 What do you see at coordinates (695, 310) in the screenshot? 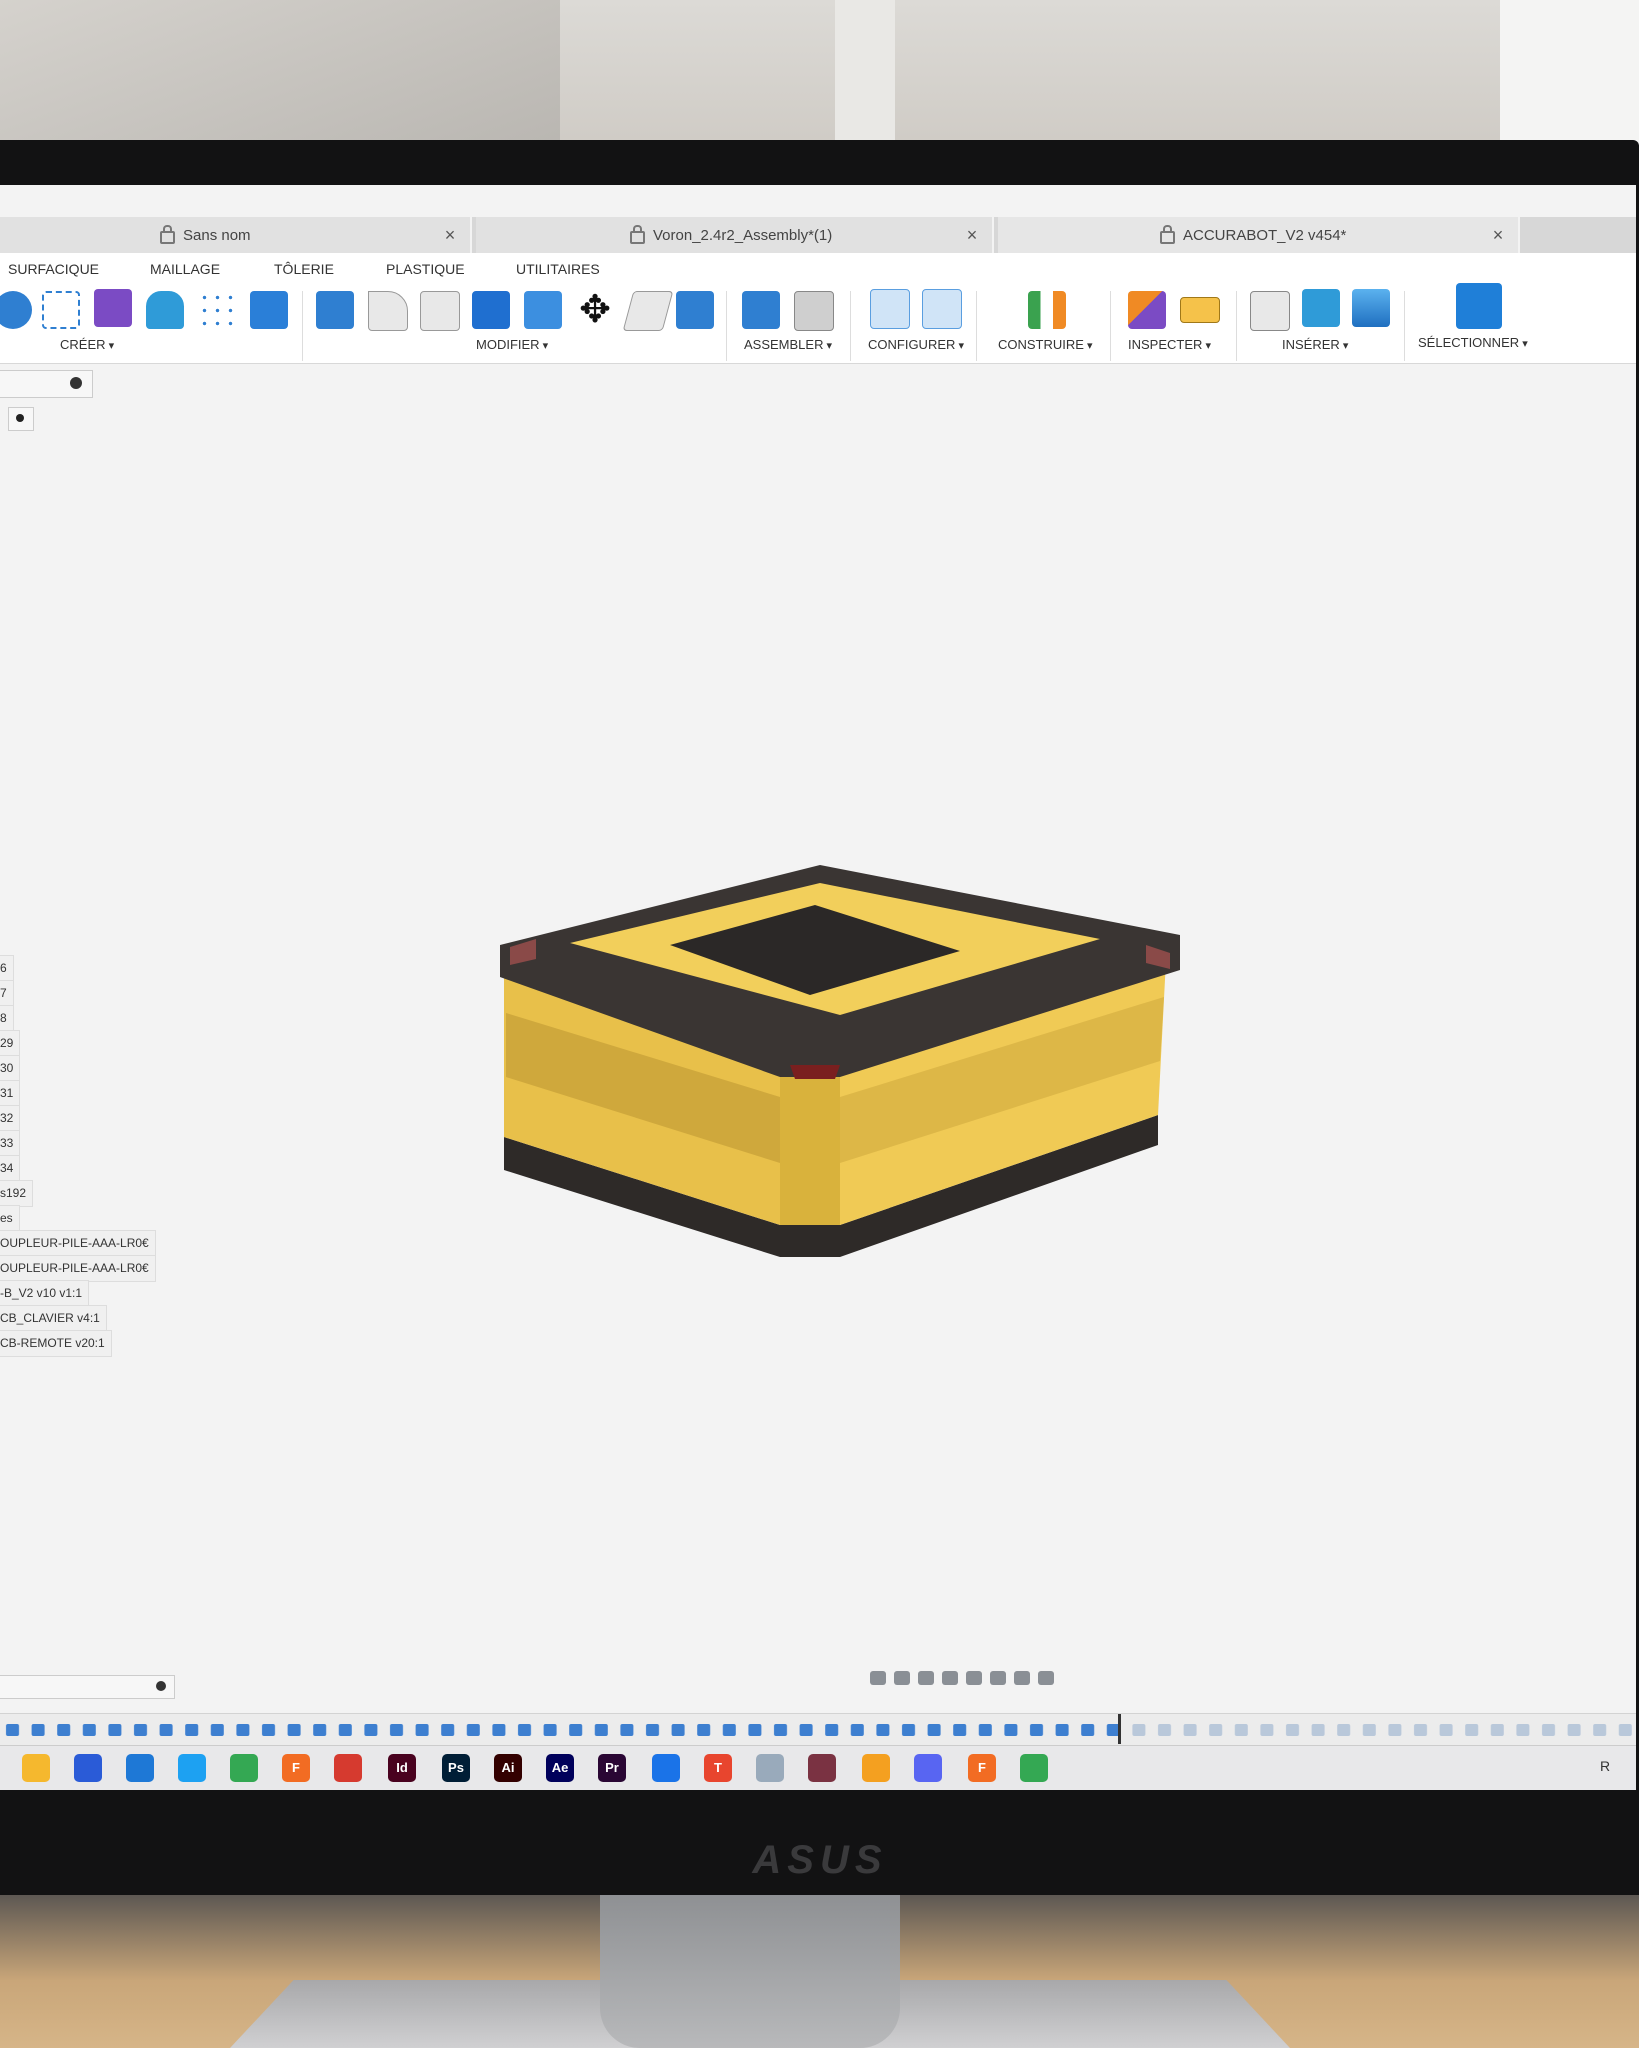
I see `replace-face-icon` at bounding box center [695, 310].